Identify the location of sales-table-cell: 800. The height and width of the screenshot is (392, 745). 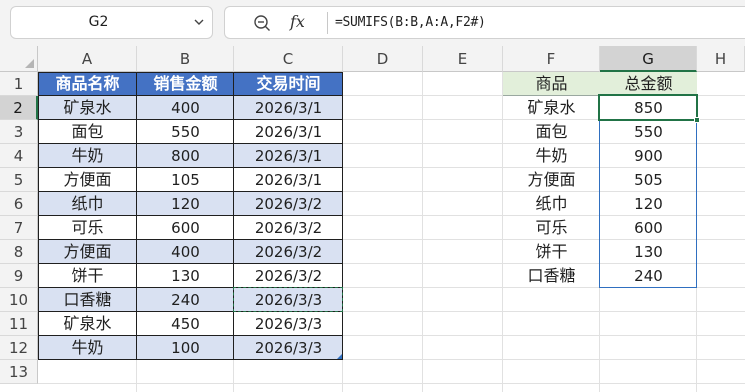
(185, 156).